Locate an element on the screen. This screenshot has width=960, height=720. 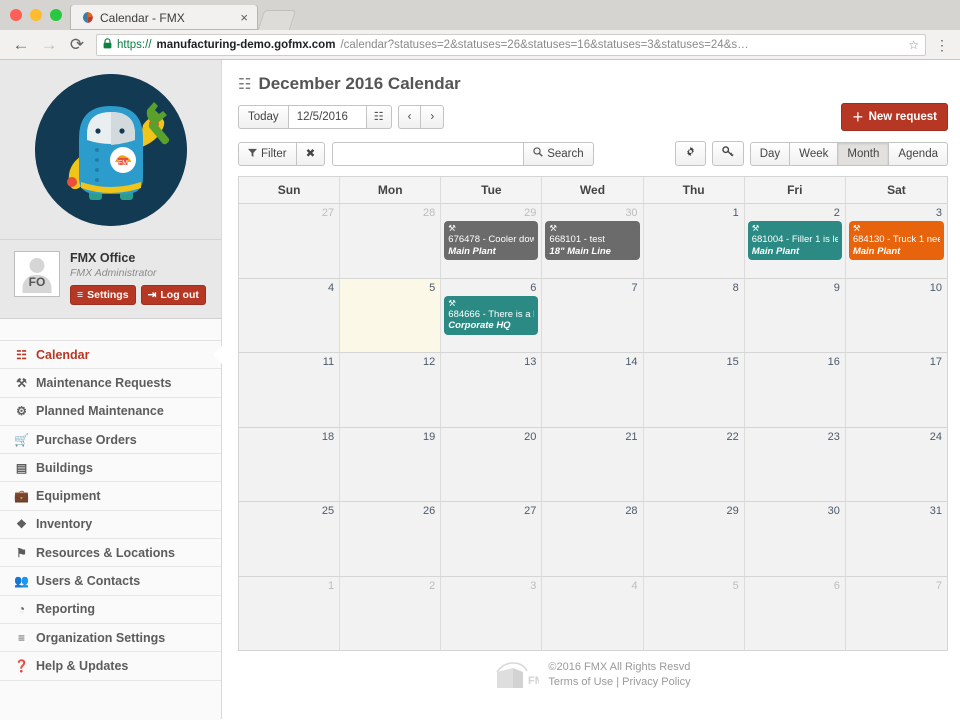
forward-icon: → is located at coordinates (49, 45).